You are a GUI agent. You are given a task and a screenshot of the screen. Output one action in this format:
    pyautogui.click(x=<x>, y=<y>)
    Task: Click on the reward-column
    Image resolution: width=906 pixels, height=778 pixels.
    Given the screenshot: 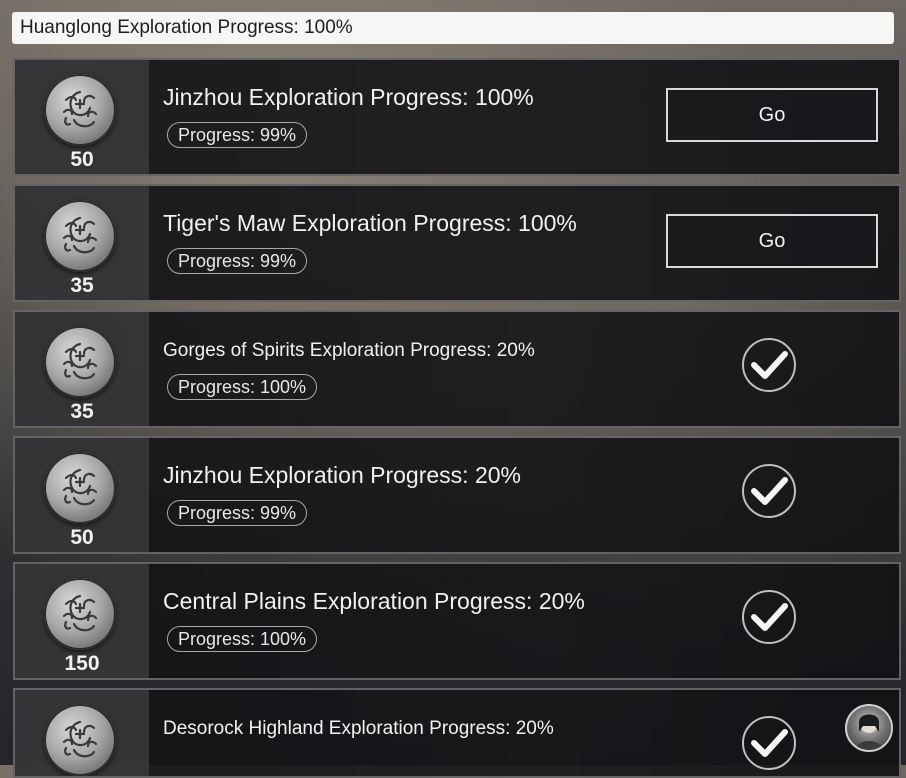 What is the action you would take?
    pyautogui.click(x=82, y=733)
    